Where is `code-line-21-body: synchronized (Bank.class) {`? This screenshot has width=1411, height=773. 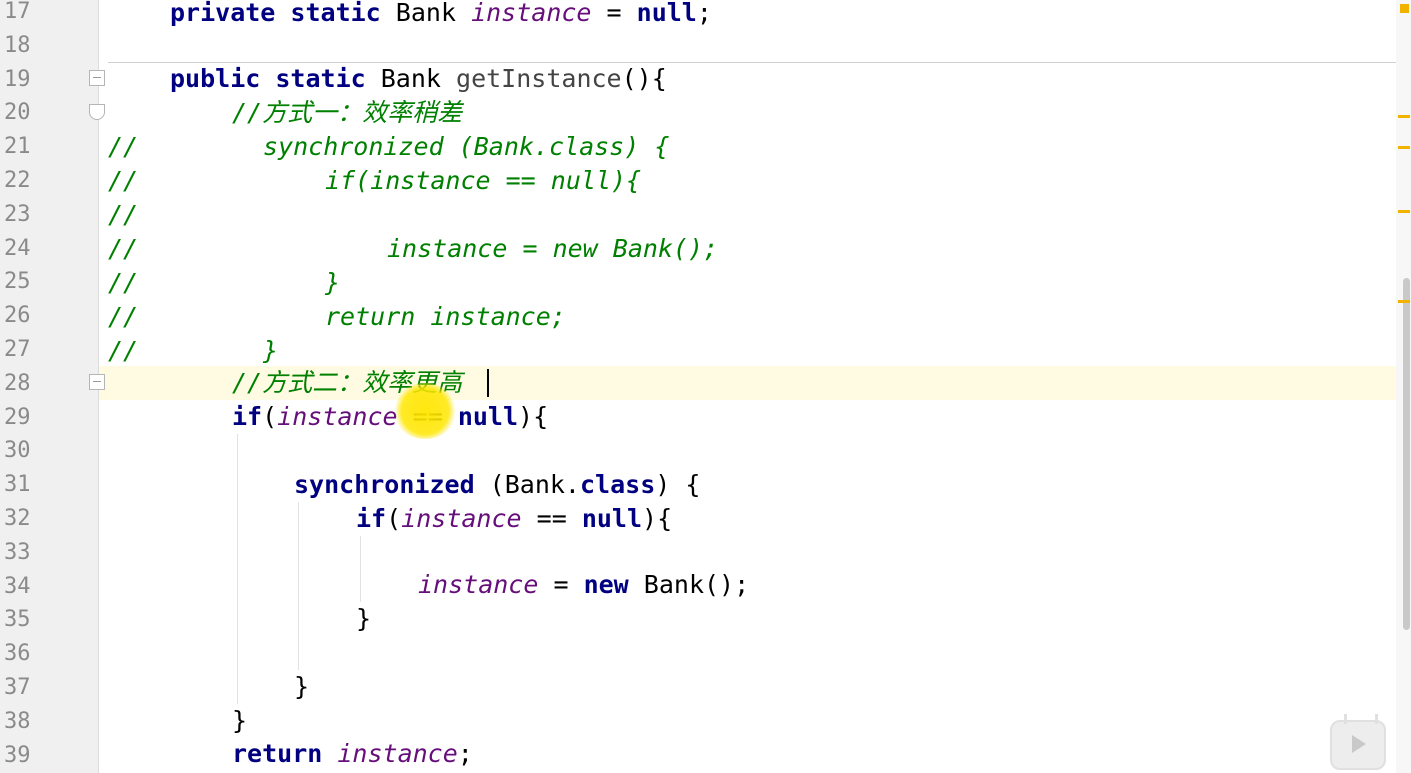 code-line-21-body: synchronized (Bank.class) { is located at coordinates (466, 147).